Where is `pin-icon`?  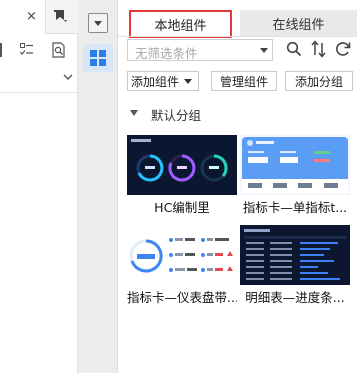
pin-icon is located at coordinates (60, 17).